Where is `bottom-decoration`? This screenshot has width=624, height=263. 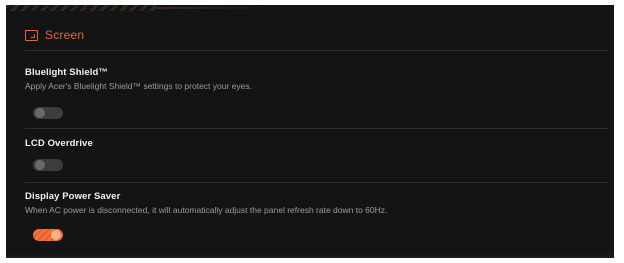
bottom-decoration is located at coordinates (310, 255).